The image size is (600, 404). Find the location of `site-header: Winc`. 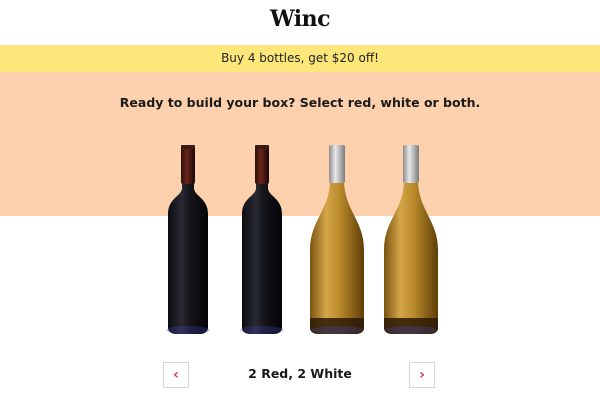

site-header: Winc is located at coordinates (300, 22).